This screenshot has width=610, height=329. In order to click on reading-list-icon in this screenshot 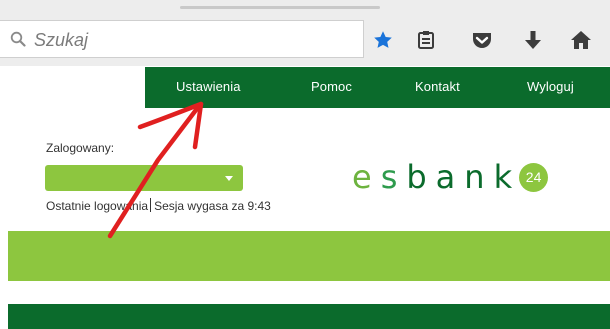, I will do `click(426, 40)`.